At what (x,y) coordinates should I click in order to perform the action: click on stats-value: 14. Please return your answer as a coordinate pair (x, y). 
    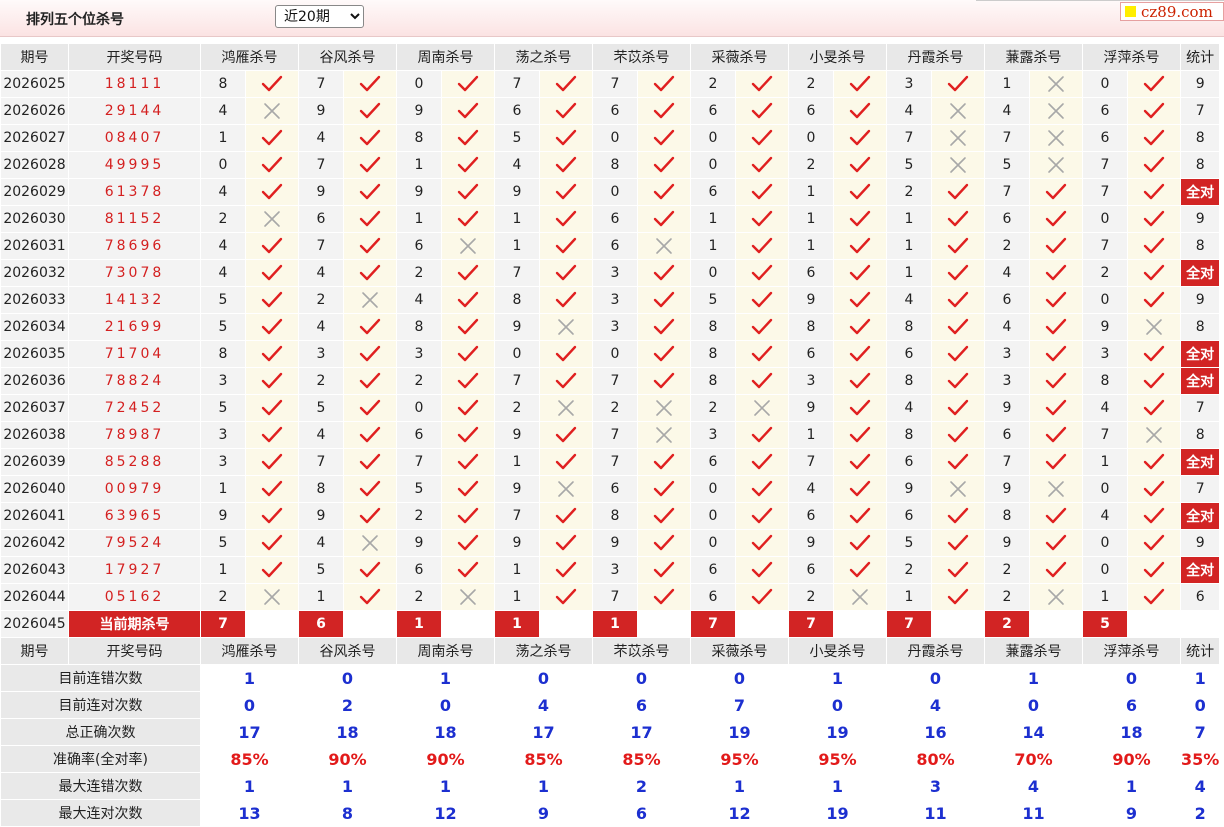
    Looking at the image, I should click on (1033, 732).